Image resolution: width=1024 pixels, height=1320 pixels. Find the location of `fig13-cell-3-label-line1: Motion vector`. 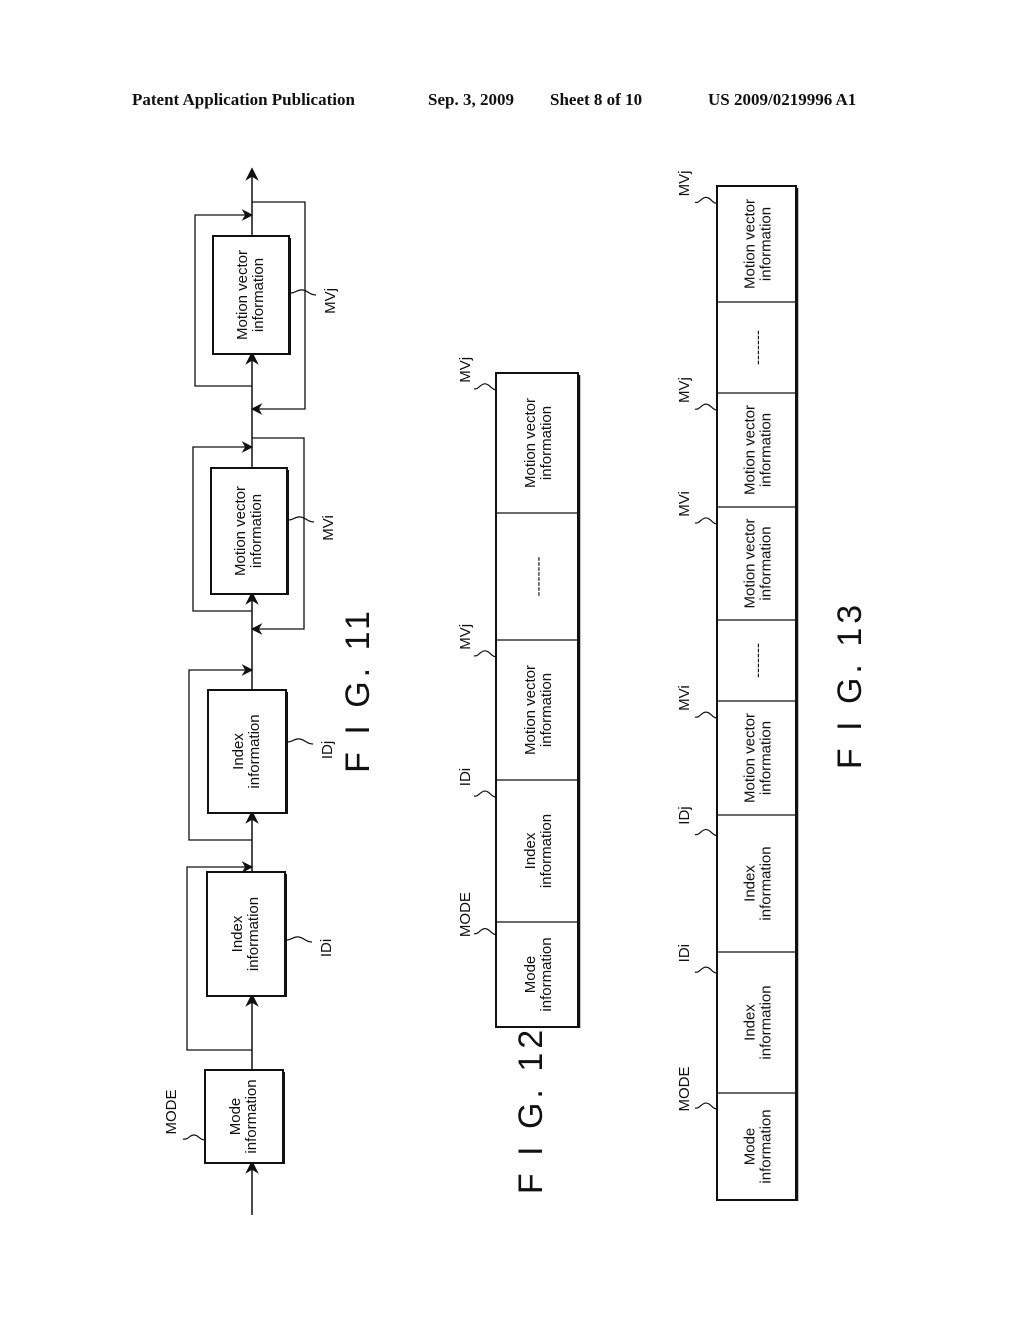

fig13-cell-3-label-line1: Motion vector is located at coordinates (749, 758).